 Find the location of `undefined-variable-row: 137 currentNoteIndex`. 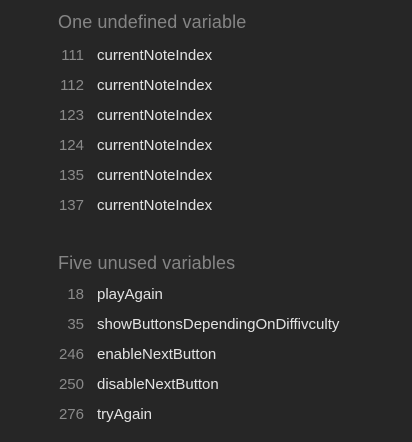

undefined-variable-row: 137 currentNoteIndex is located at coordinates (206, 211).